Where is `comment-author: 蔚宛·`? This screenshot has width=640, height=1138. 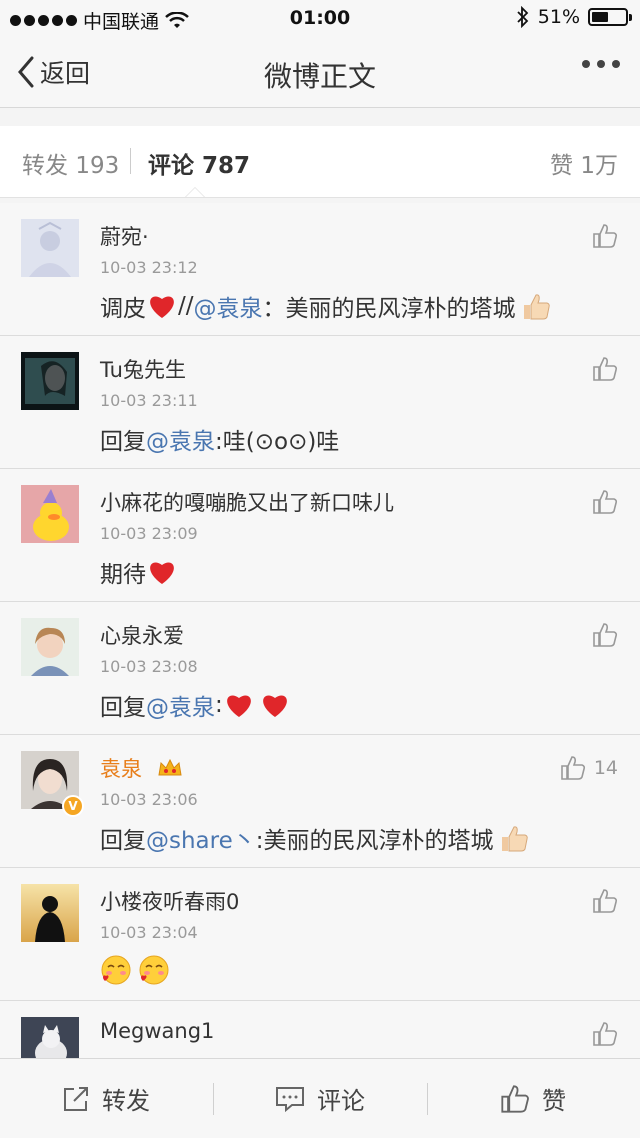 comment-author: 蔚宛· is located at coordinates (124, 236).